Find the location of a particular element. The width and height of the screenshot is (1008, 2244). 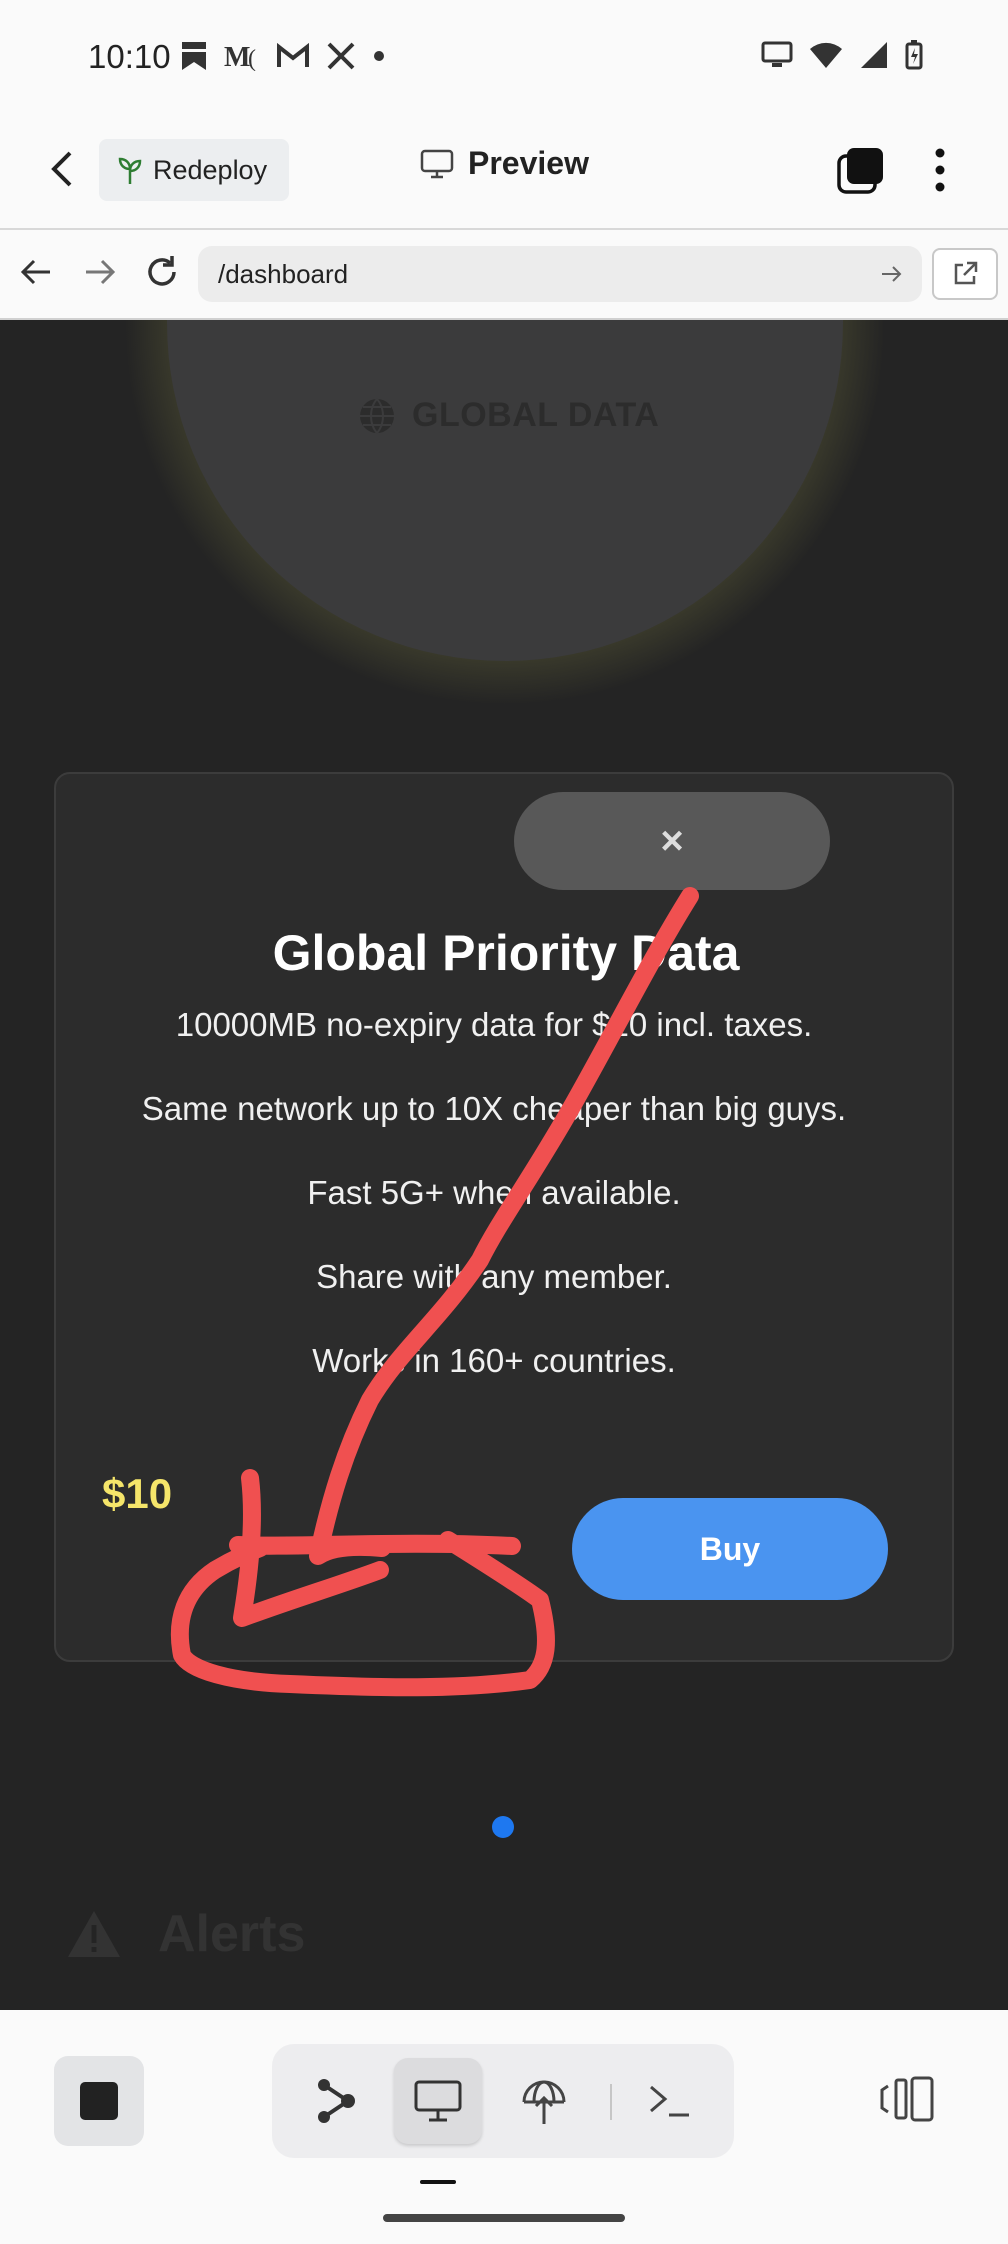

system-icons is located at coordinates (842, 55).